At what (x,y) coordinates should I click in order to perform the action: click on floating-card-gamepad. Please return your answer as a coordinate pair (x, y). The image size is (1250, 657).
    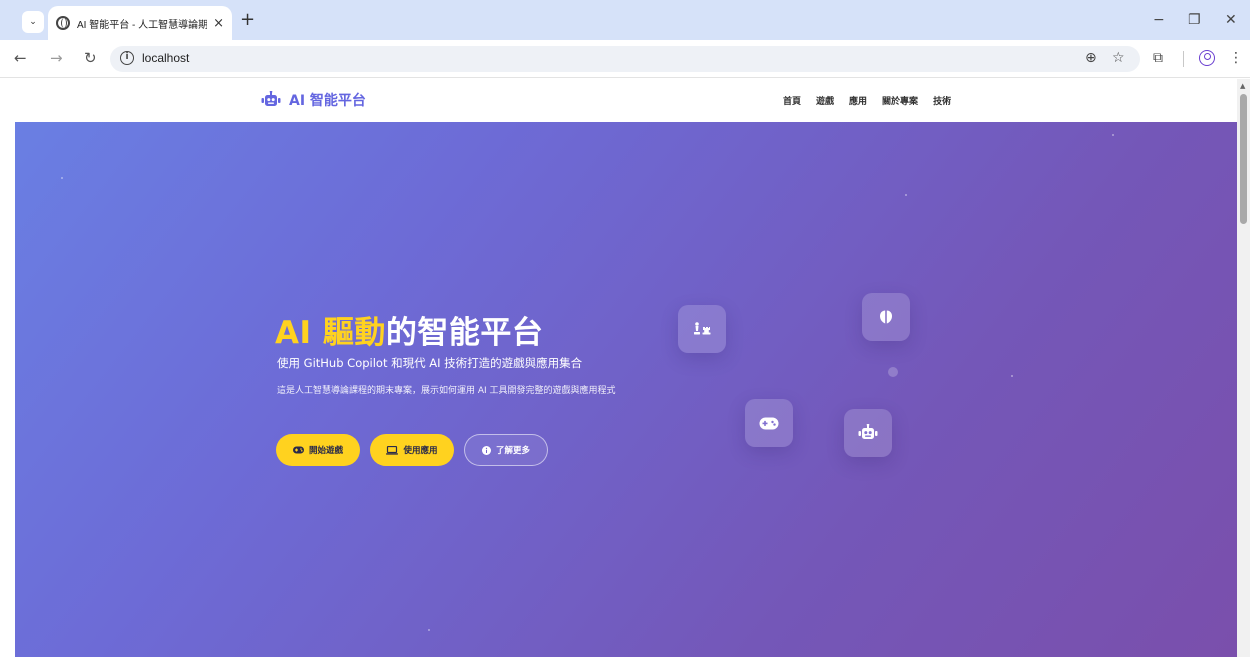
    Looking at the image, I should click on (769, 423).